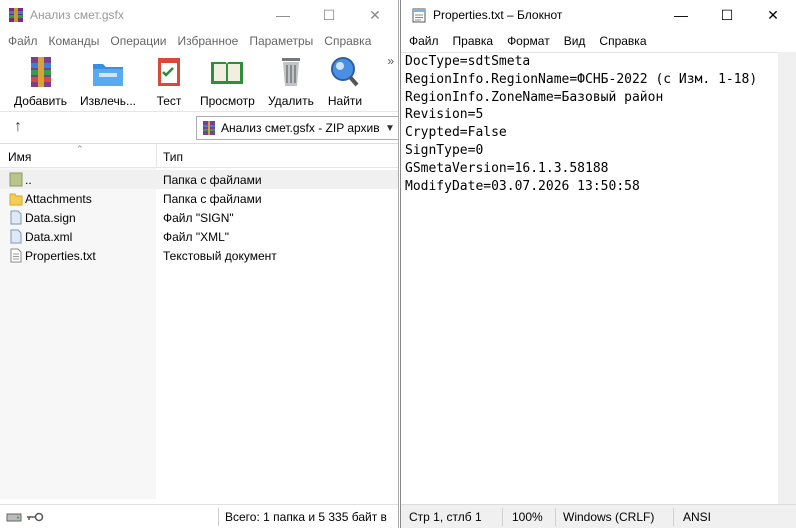  What do you see at coordinates (169, 101) in the screenshot?
I see `test-button-label: Тест` at bounding box center [169, 101].